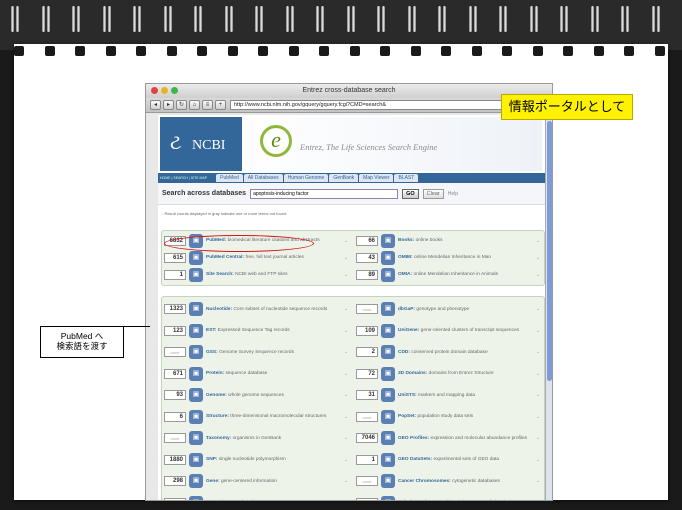 This screenshot has width=682, height=510. I want to click on back-button: ◂, so click(155, 105).